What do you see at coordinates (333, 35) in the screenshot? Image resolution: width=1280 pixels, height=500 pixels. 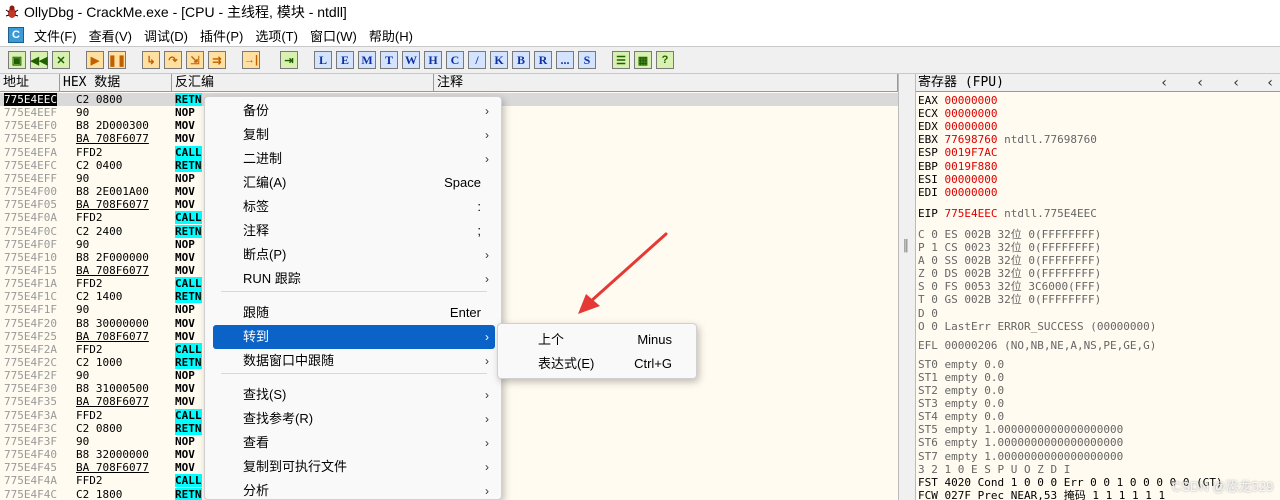 I see `menu-window: 窗口(W)` at bounding box center [333, 35].